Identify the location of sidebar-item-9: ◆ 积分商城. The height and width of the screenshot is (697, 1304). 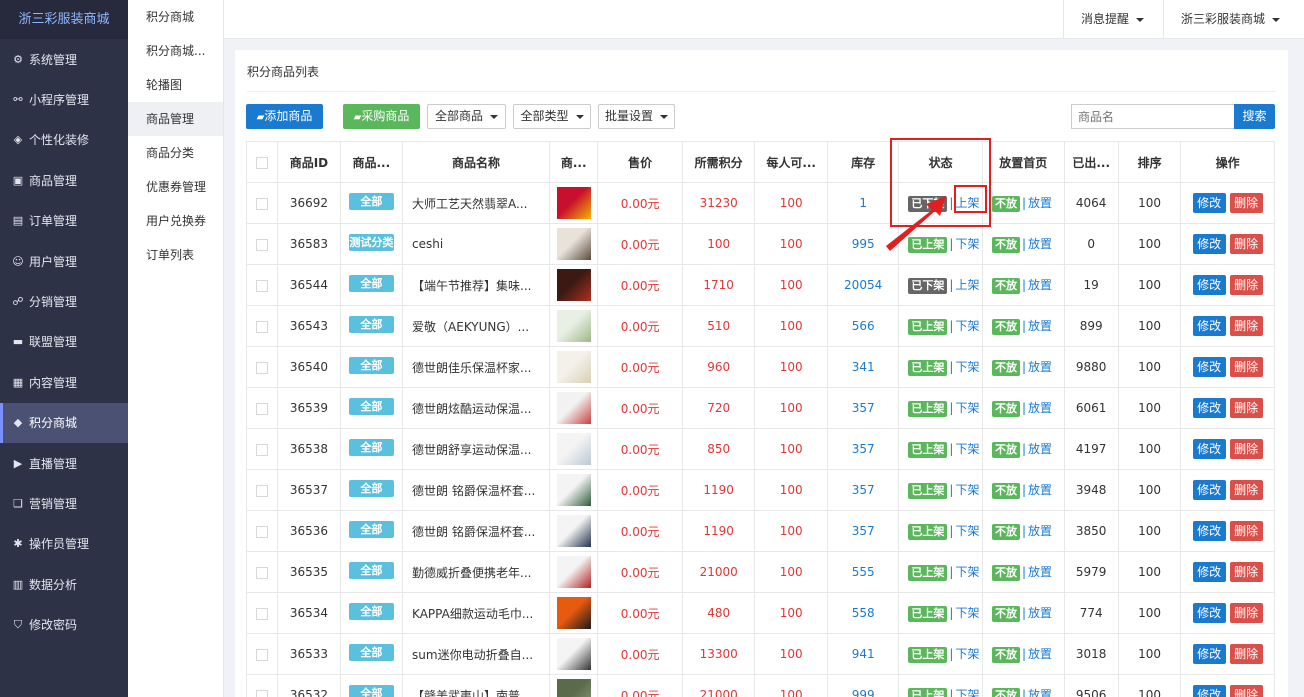
(64, 422).